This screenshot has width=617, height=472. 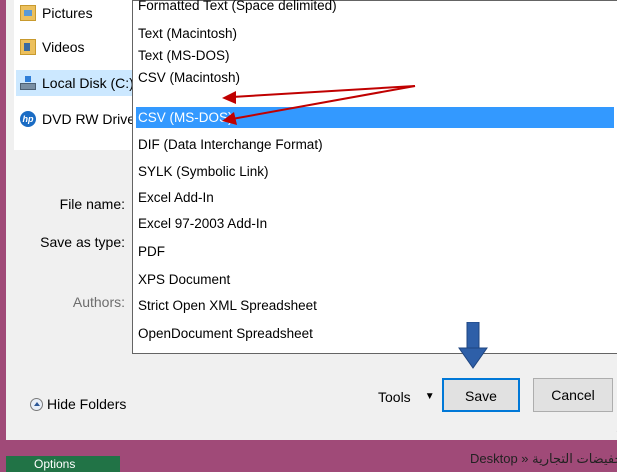 I want to click on nav-item-videos: Videos, so click(x=52, y=47).